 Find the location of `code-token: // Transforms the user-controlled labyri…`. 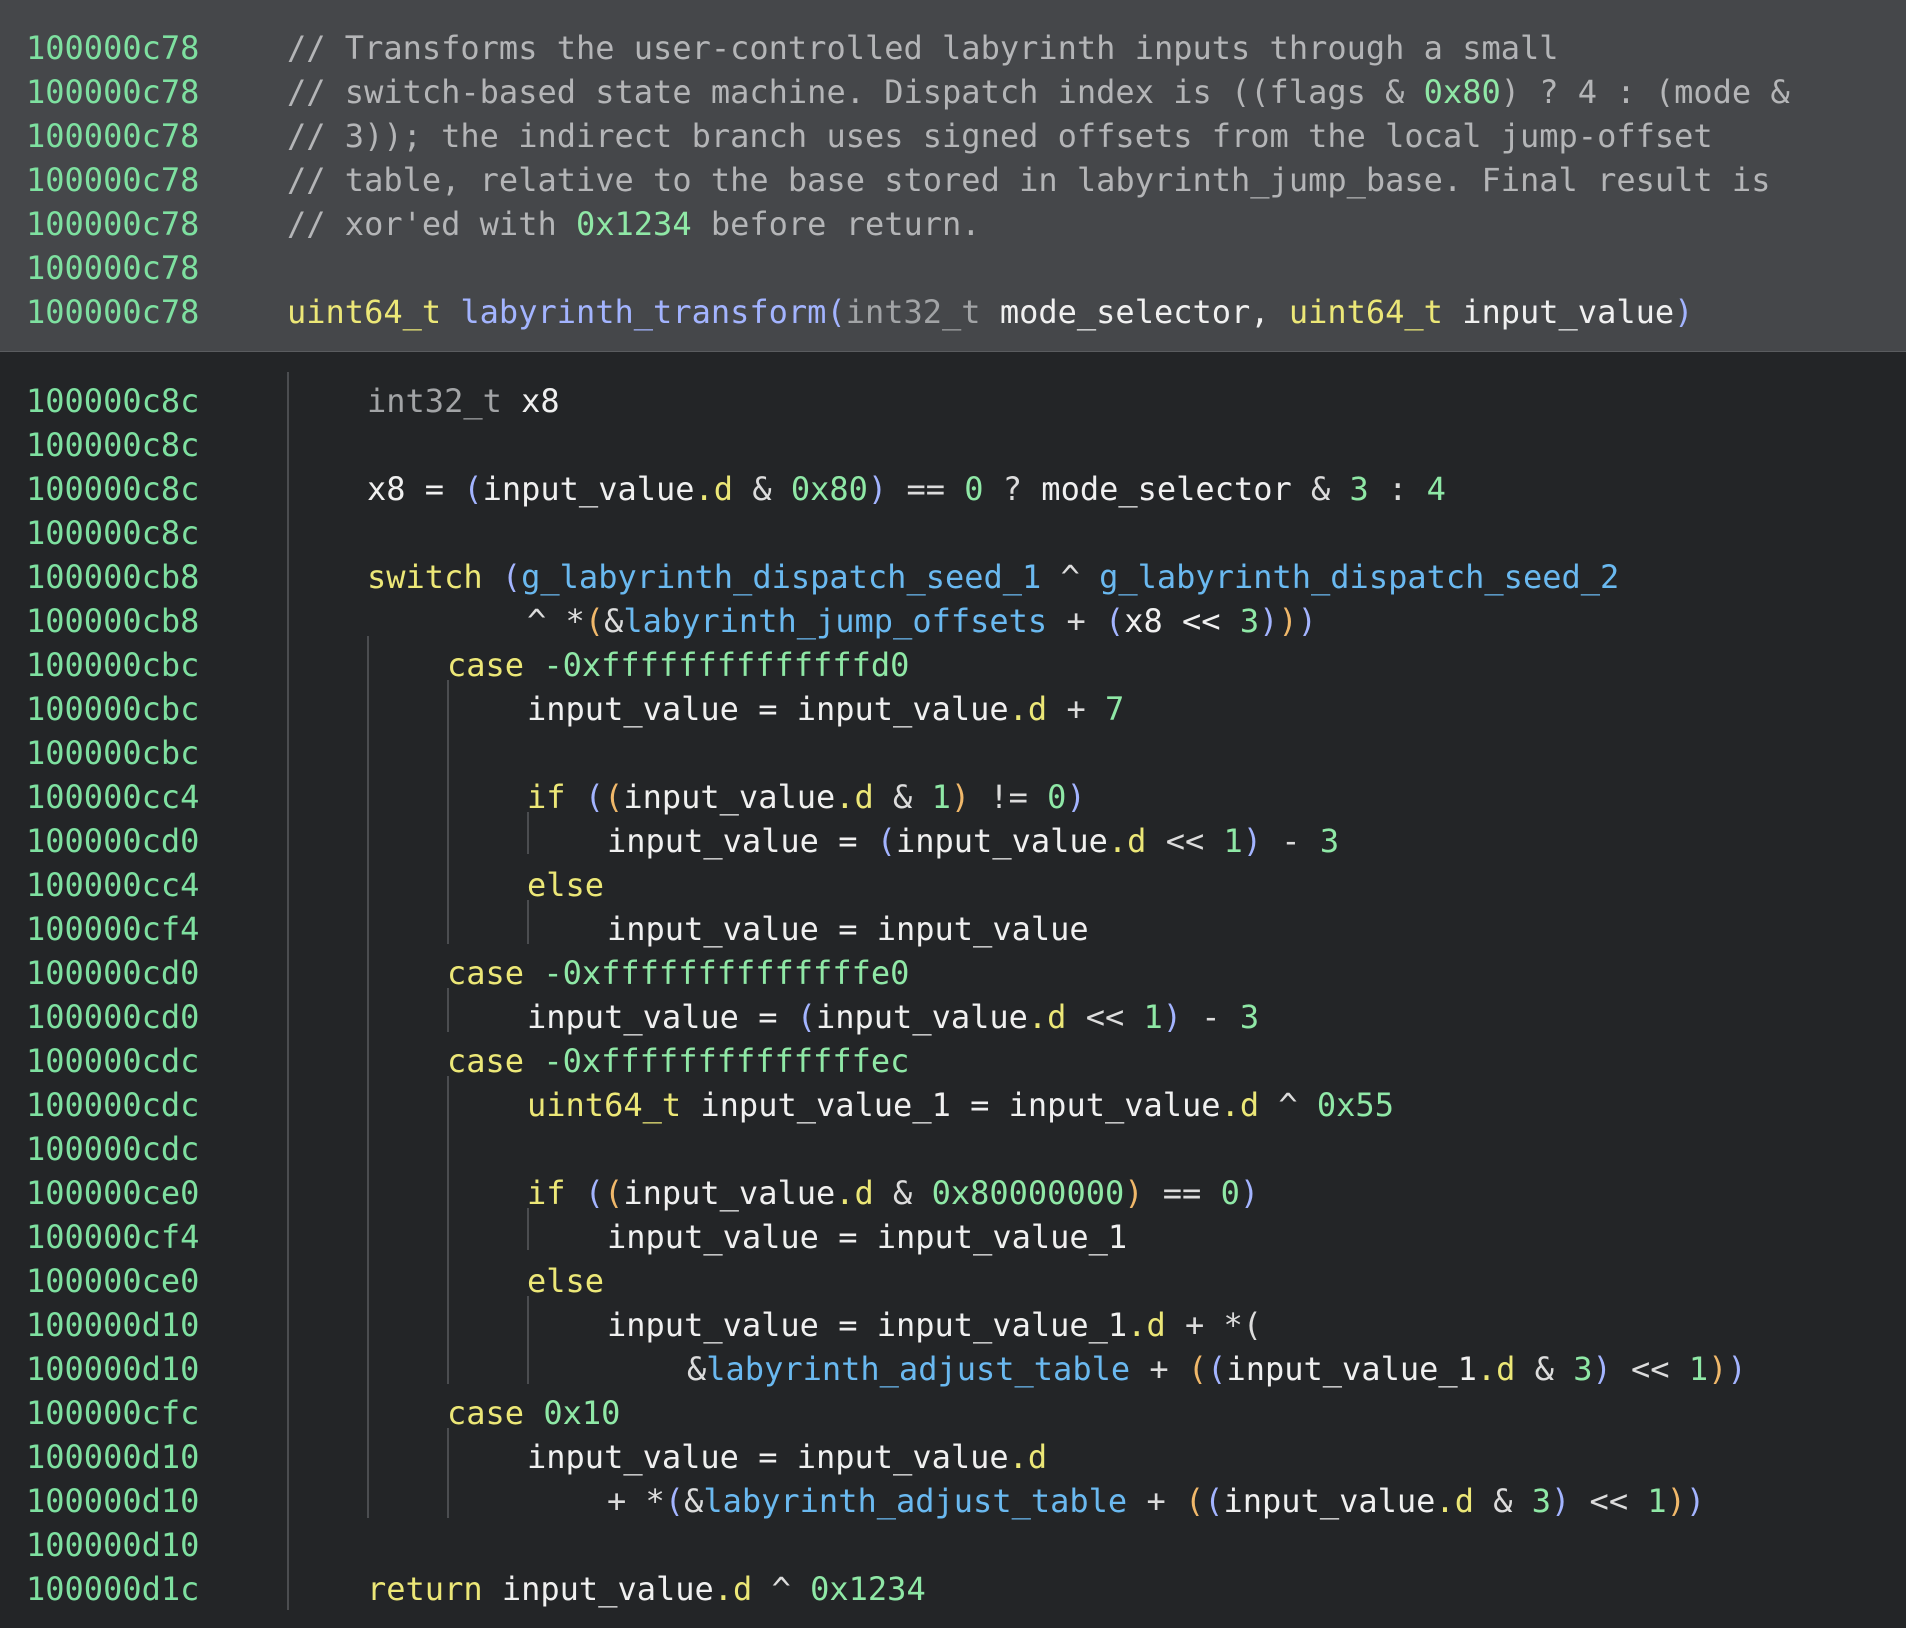

code-token: // Transforms the user-controlled labyri… is located at coordinates (923, 48).